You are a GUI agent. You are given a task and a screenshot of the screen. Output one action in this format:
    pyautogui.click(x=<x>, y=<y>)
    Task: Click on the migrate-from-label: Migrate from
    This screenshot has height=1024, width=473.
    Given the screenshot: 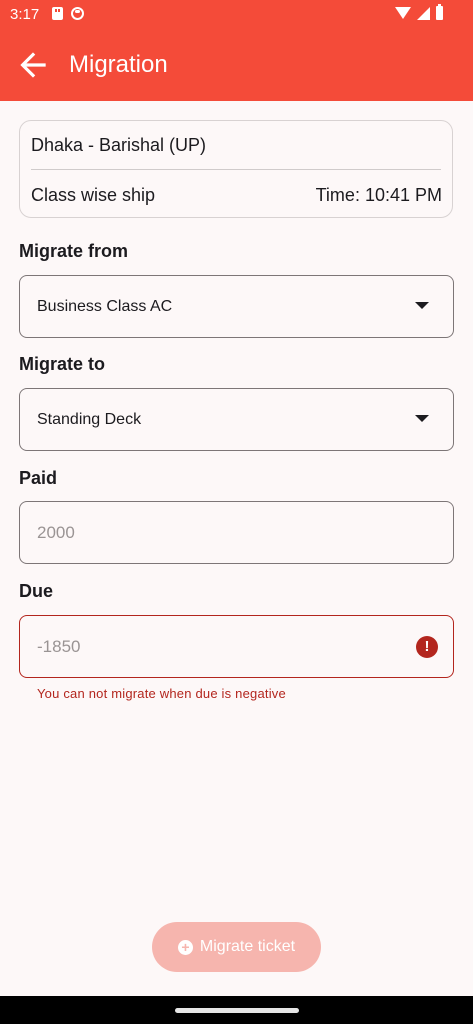 What is the action you would take?
    pyautogui.click(x=74, y=251)
    